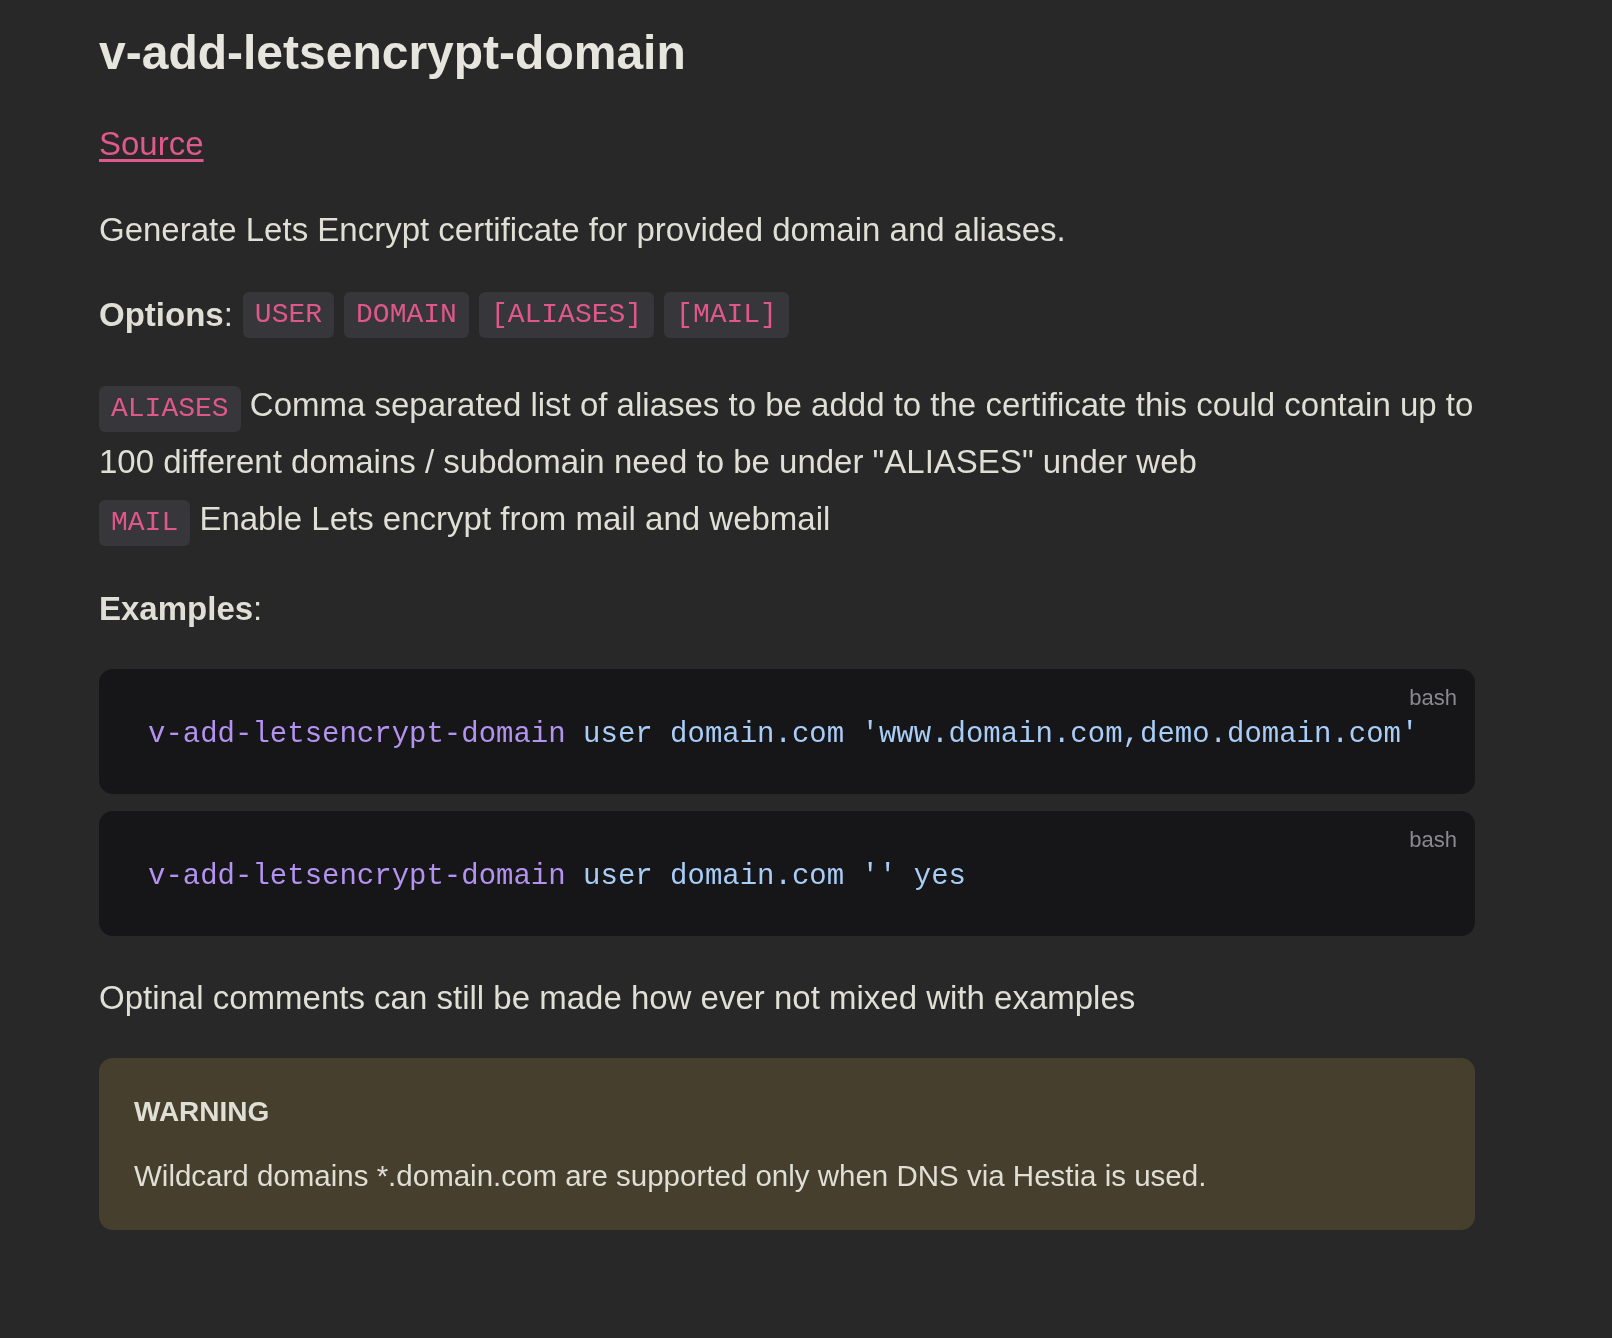 Image resolution: width=1612 pixels, height=1338 pixels. I want to click on option-description: MAIL Enable Lets encrypt from mail and webmail, so click(787, 518).